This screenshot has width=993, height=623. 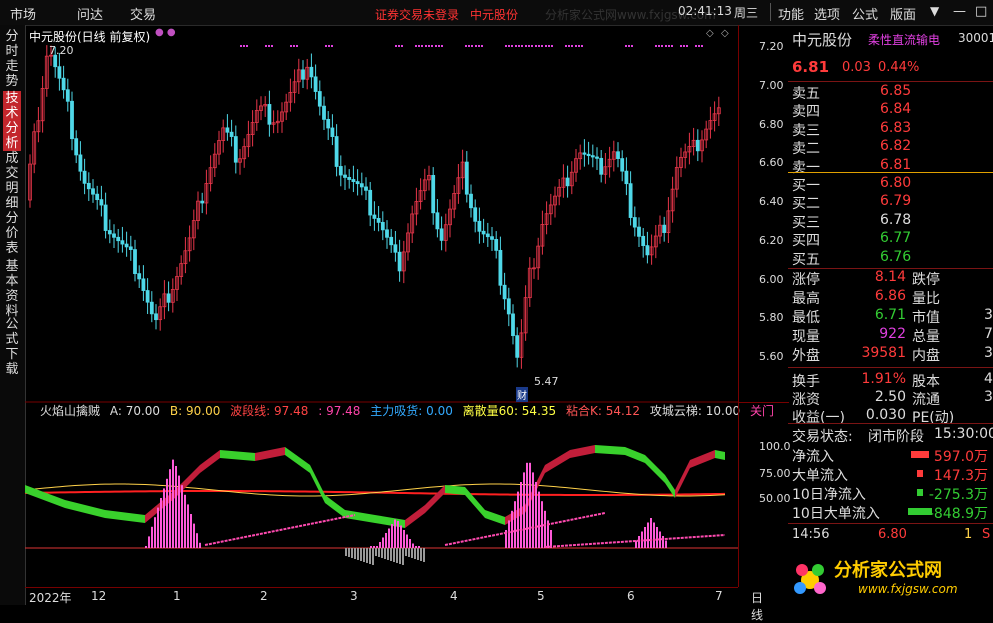 What do you see at coordinates (695, 411) in the screenshot?
I see `indicator-attack: 攻城云梯: 10.00` at bounding box center [695, 411].